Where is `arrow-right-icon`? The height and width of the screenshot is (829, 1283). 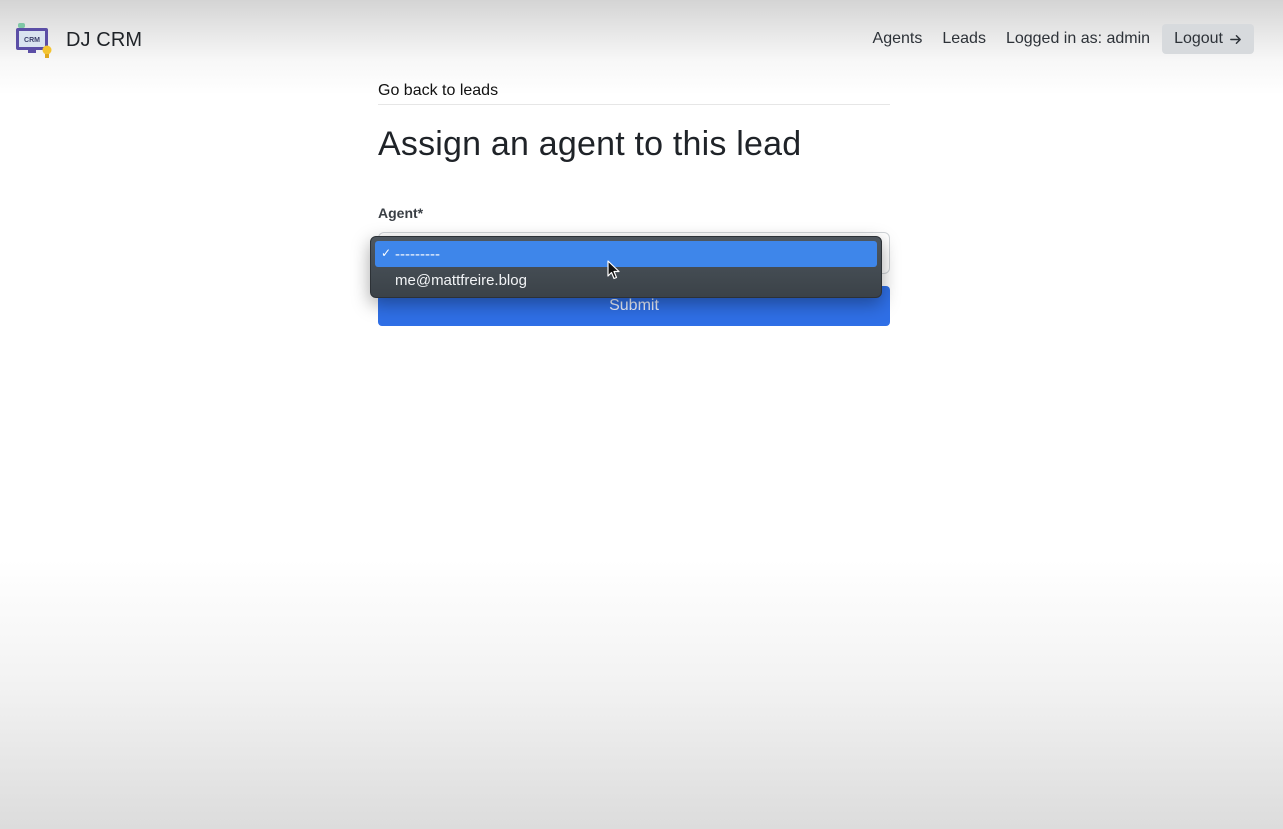 arrow-right-icon is located at coordinates (1235, 39).